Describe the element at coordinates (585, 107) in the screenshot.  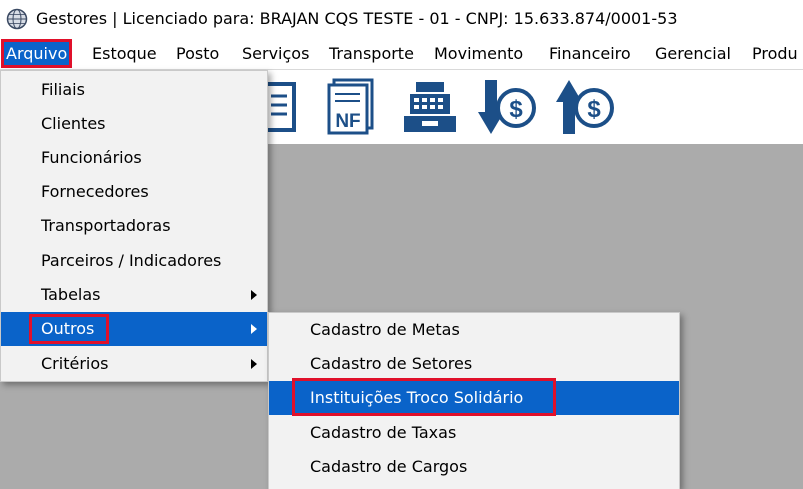
I see `dollar-up-icon: $` at that location.